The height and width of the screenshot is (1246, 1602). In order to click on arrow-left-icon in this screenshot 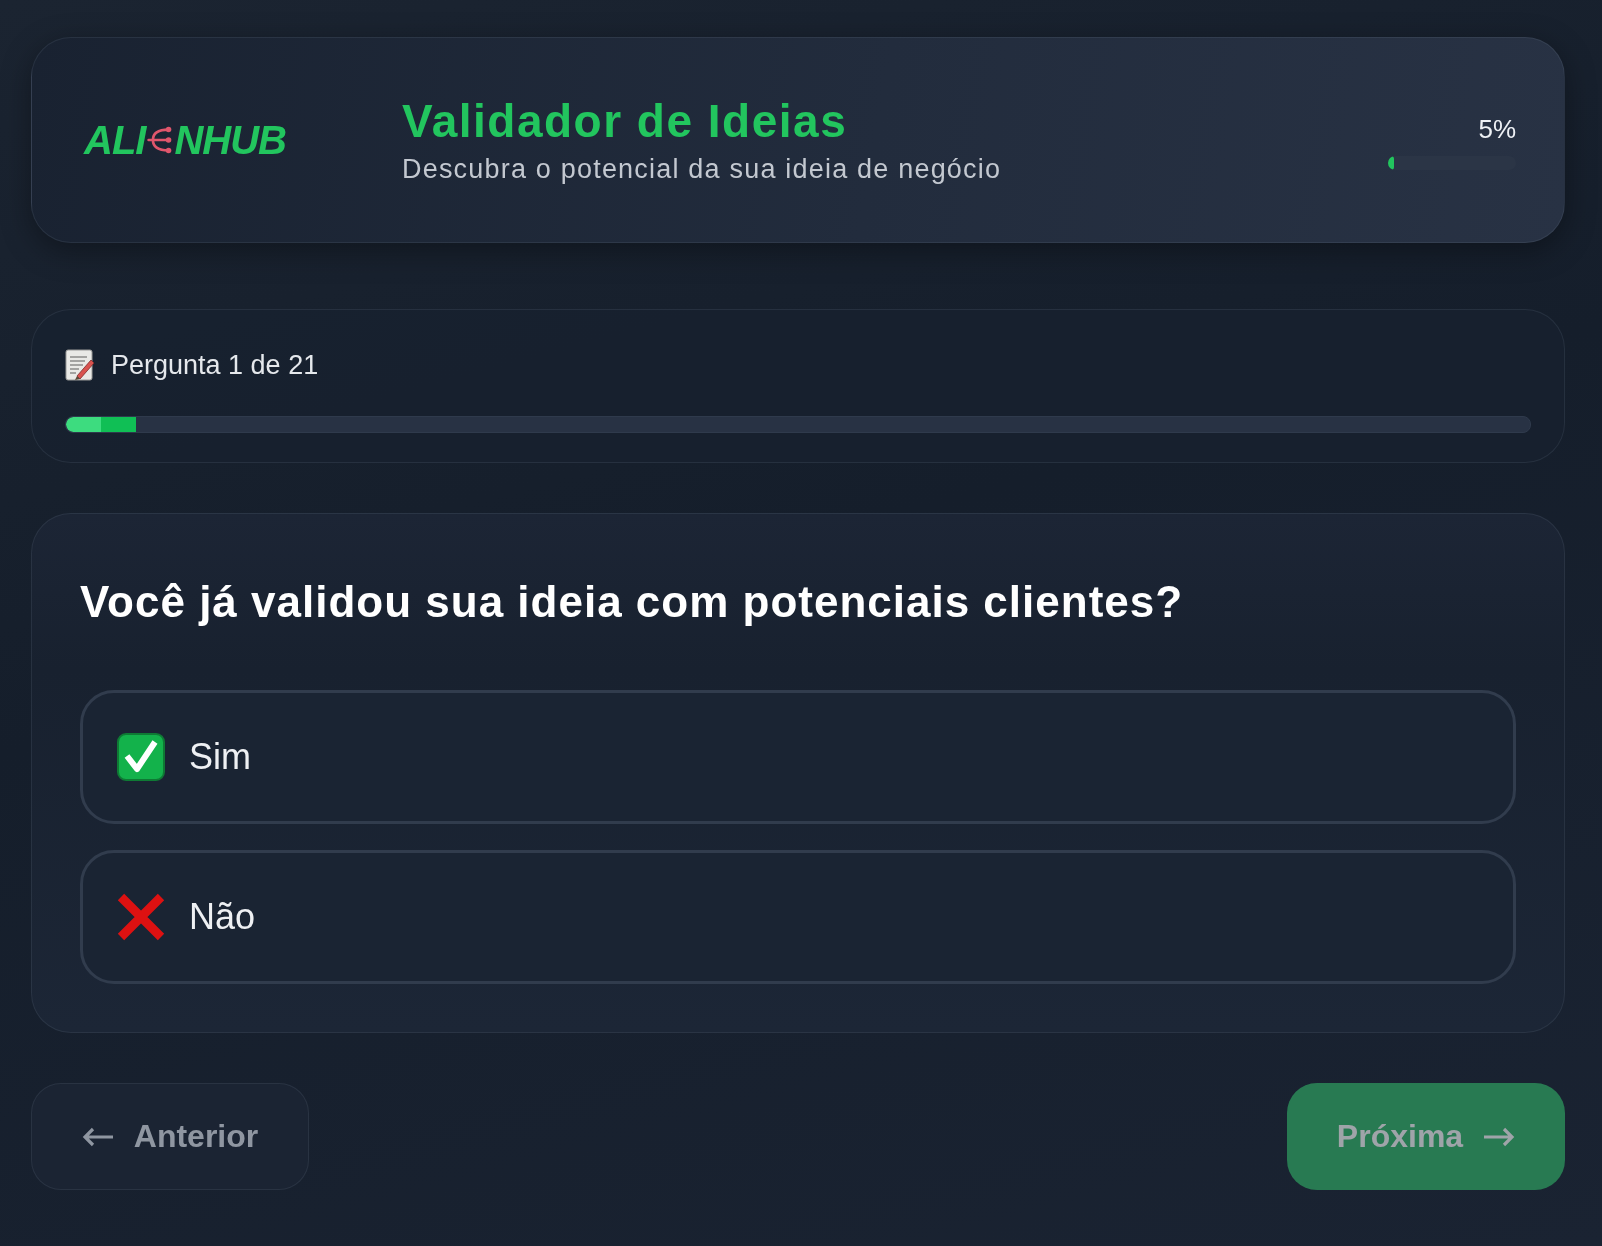, I will do `click(97, 1136)`.